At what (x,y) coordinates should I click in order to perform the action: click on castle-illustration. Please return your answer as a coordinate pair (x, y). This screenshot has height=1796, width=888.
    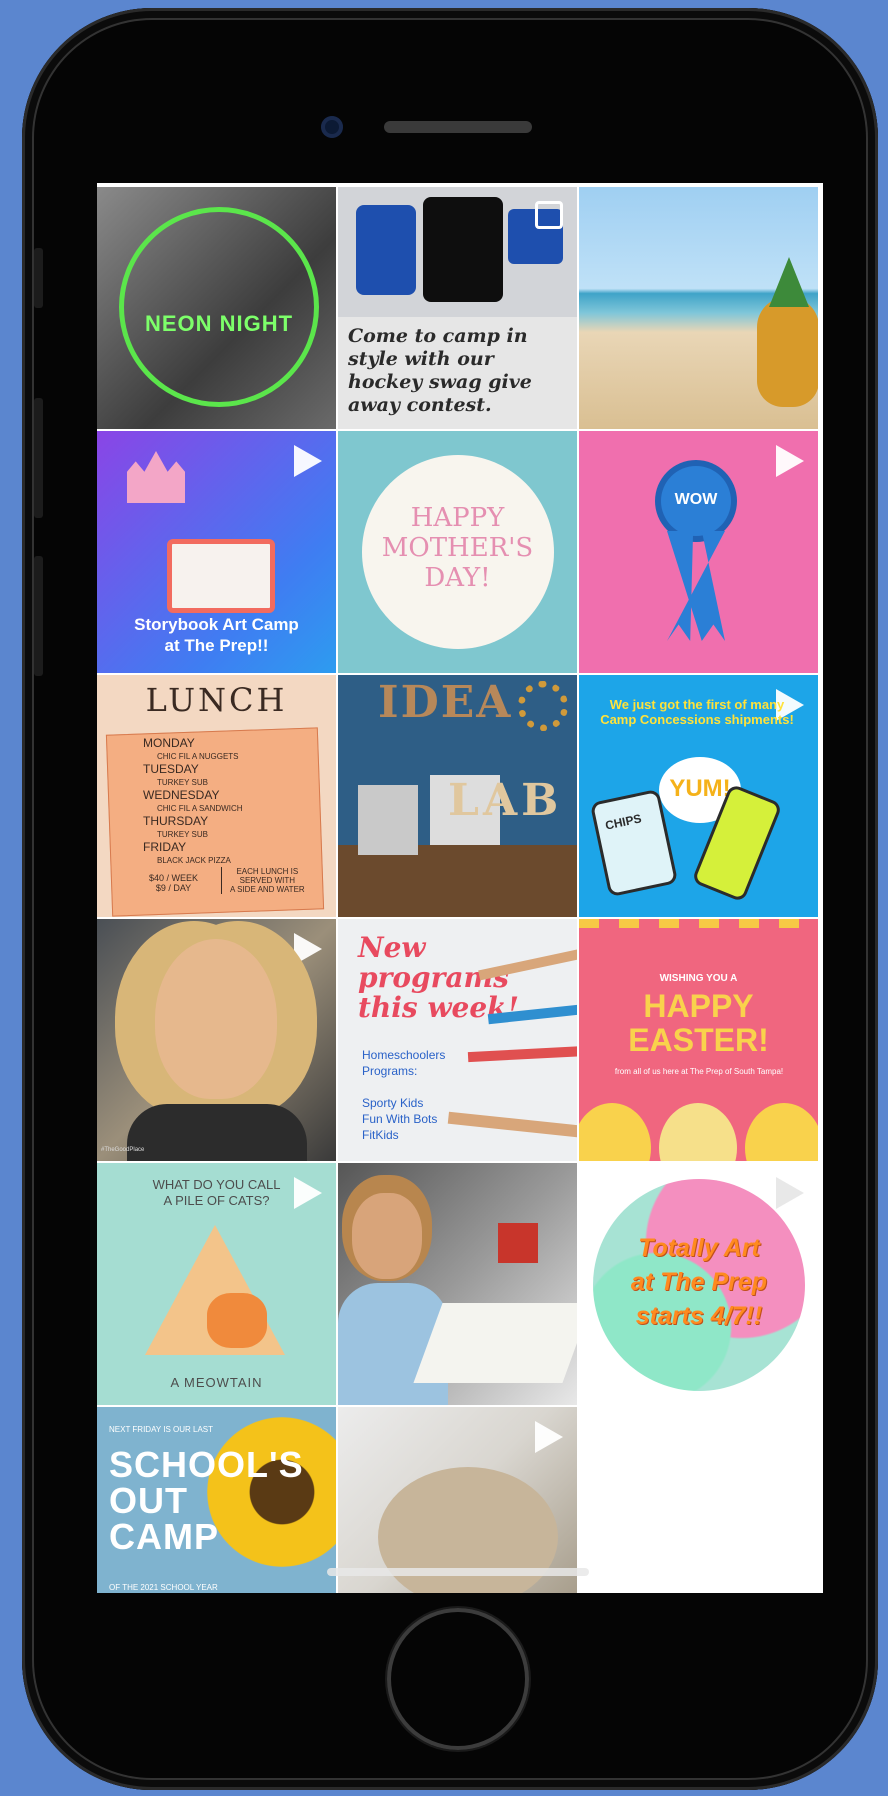
    Looking at the image, I should click on (156, 477).